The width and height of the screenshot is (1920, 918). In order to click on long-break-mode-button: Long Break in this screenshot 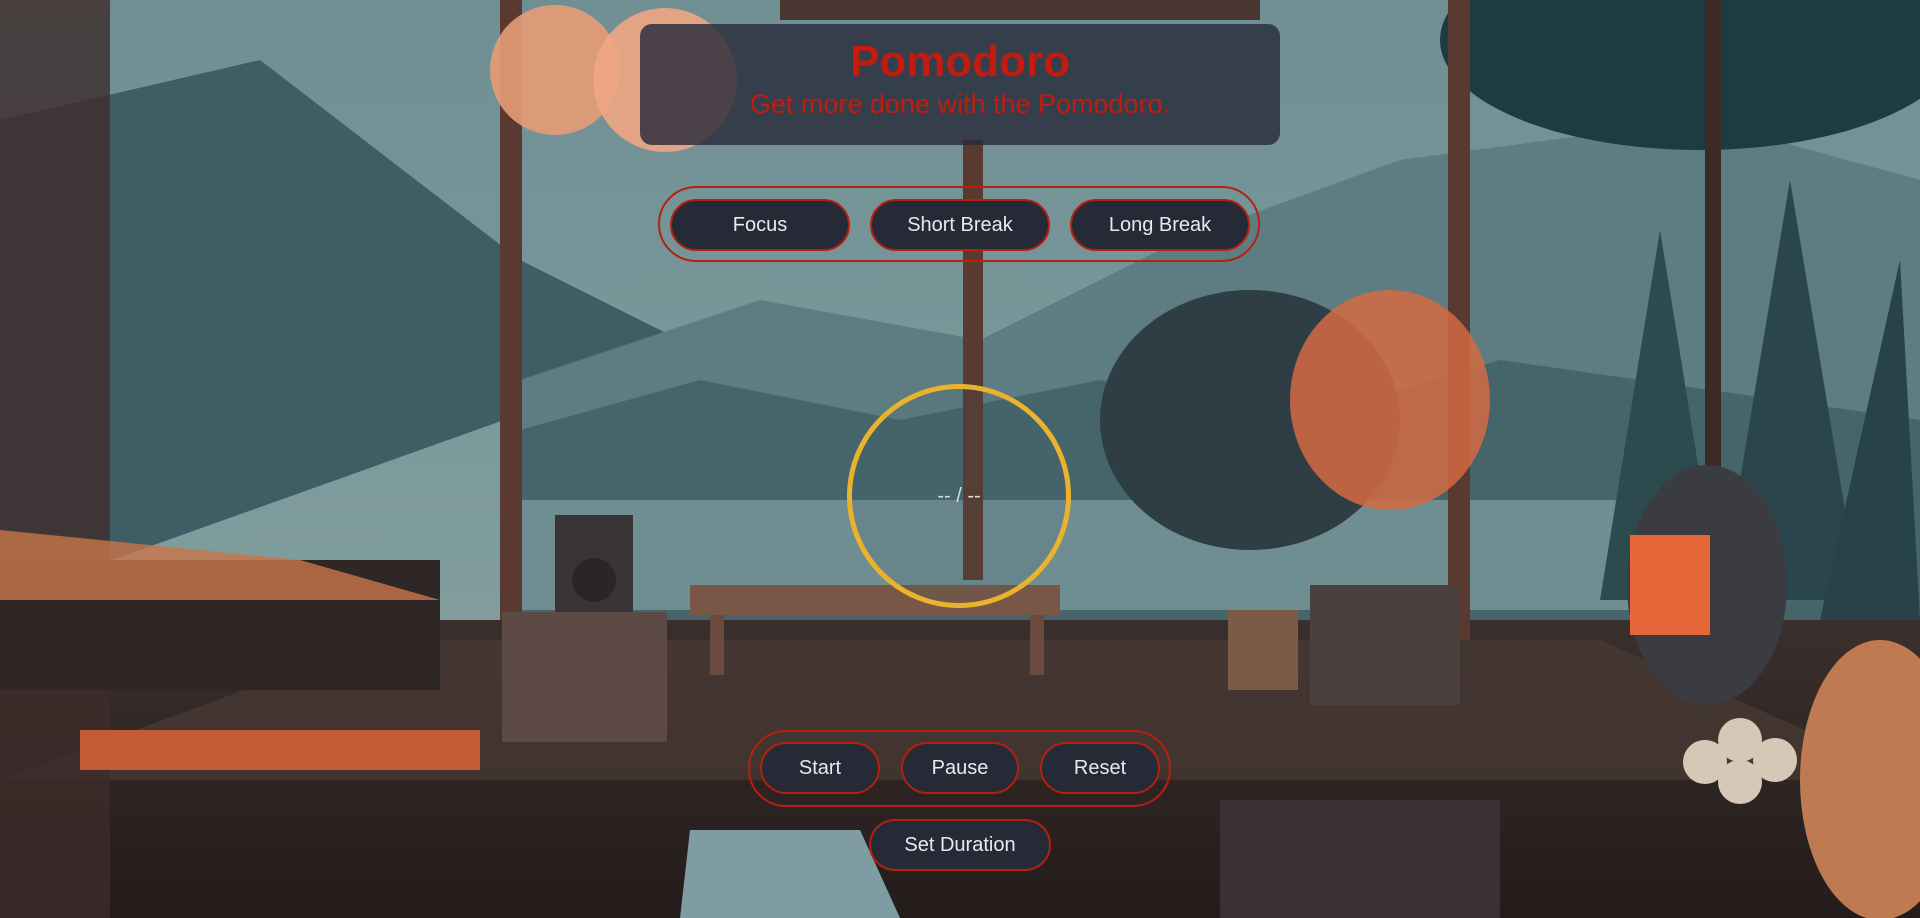, I will do `click(1160, 225)`.